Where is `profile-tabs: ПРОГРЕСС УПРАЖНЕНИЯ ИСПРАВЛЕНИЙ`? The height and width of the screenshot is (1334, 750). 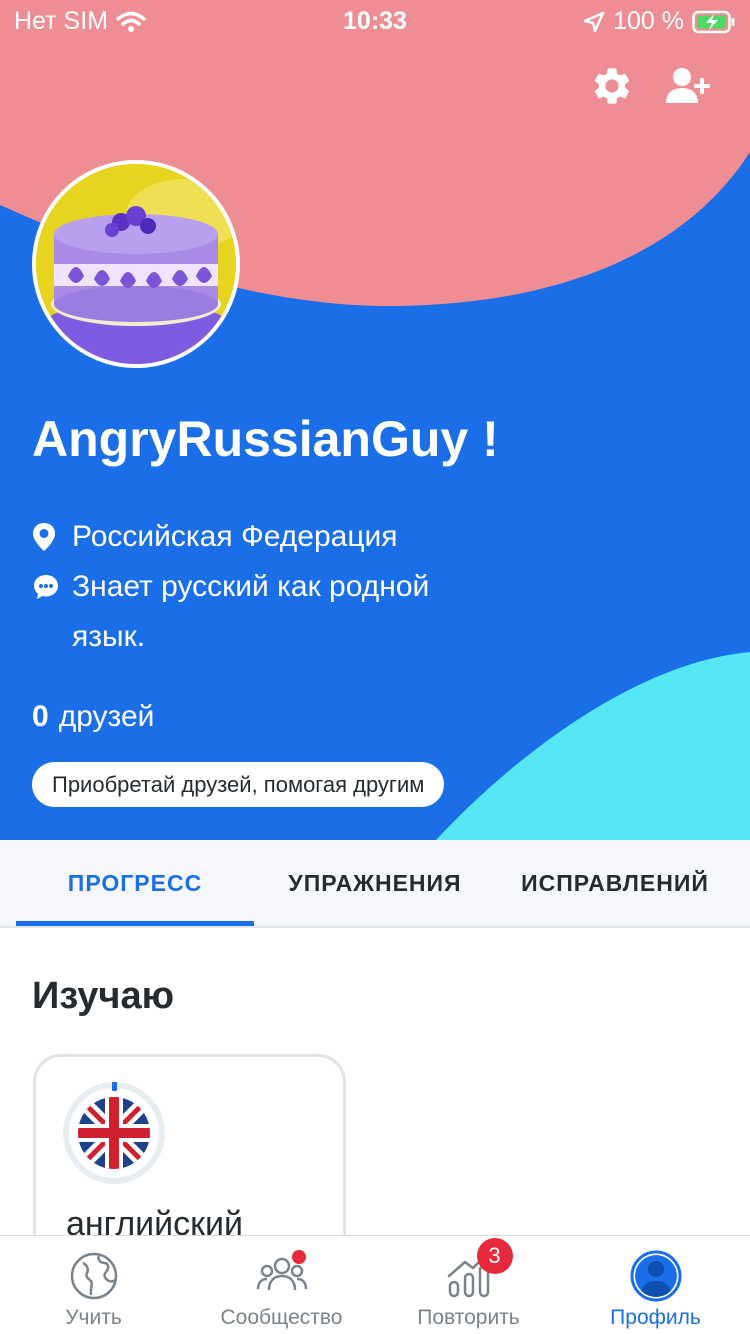 profile-tabs: ПРОГРЕСС УПРАЖНЕНИЯ ИСПРАВЛЕНИЙ is located at coordinates (375, 884).